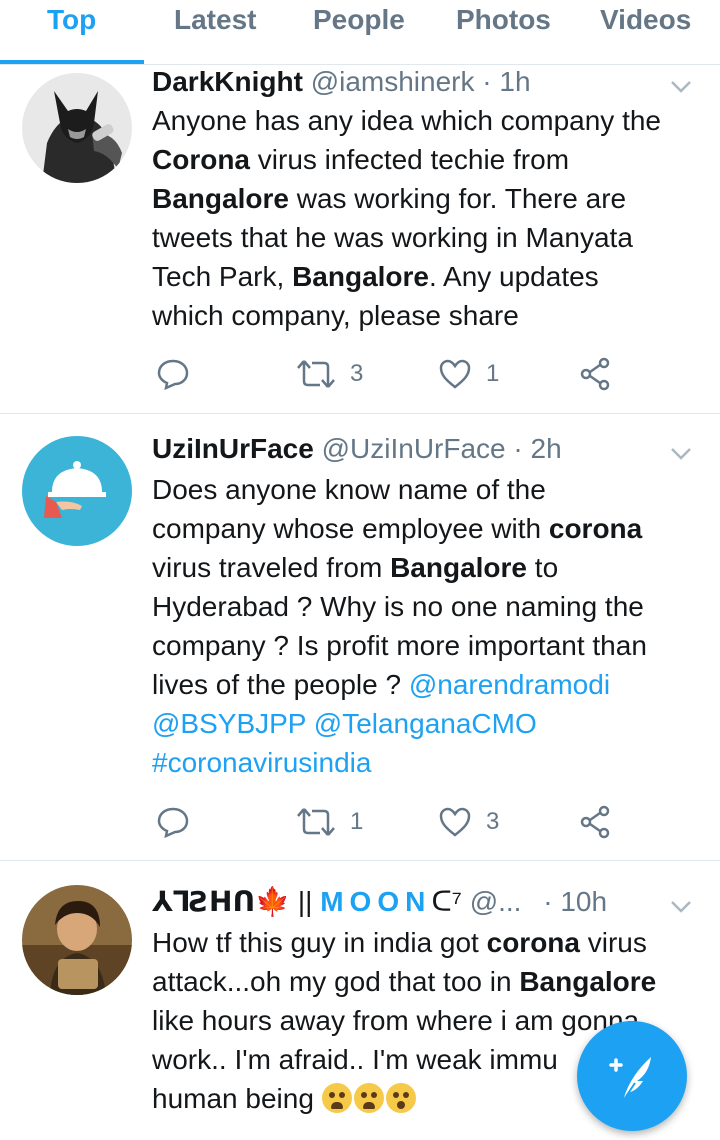 The width and height of the screenshot is (720, 1140). What do you see at coordinates (393, 81) in the screenshot?
I see `user-handle: @iamshinerk` at bounding box center [393, 81].